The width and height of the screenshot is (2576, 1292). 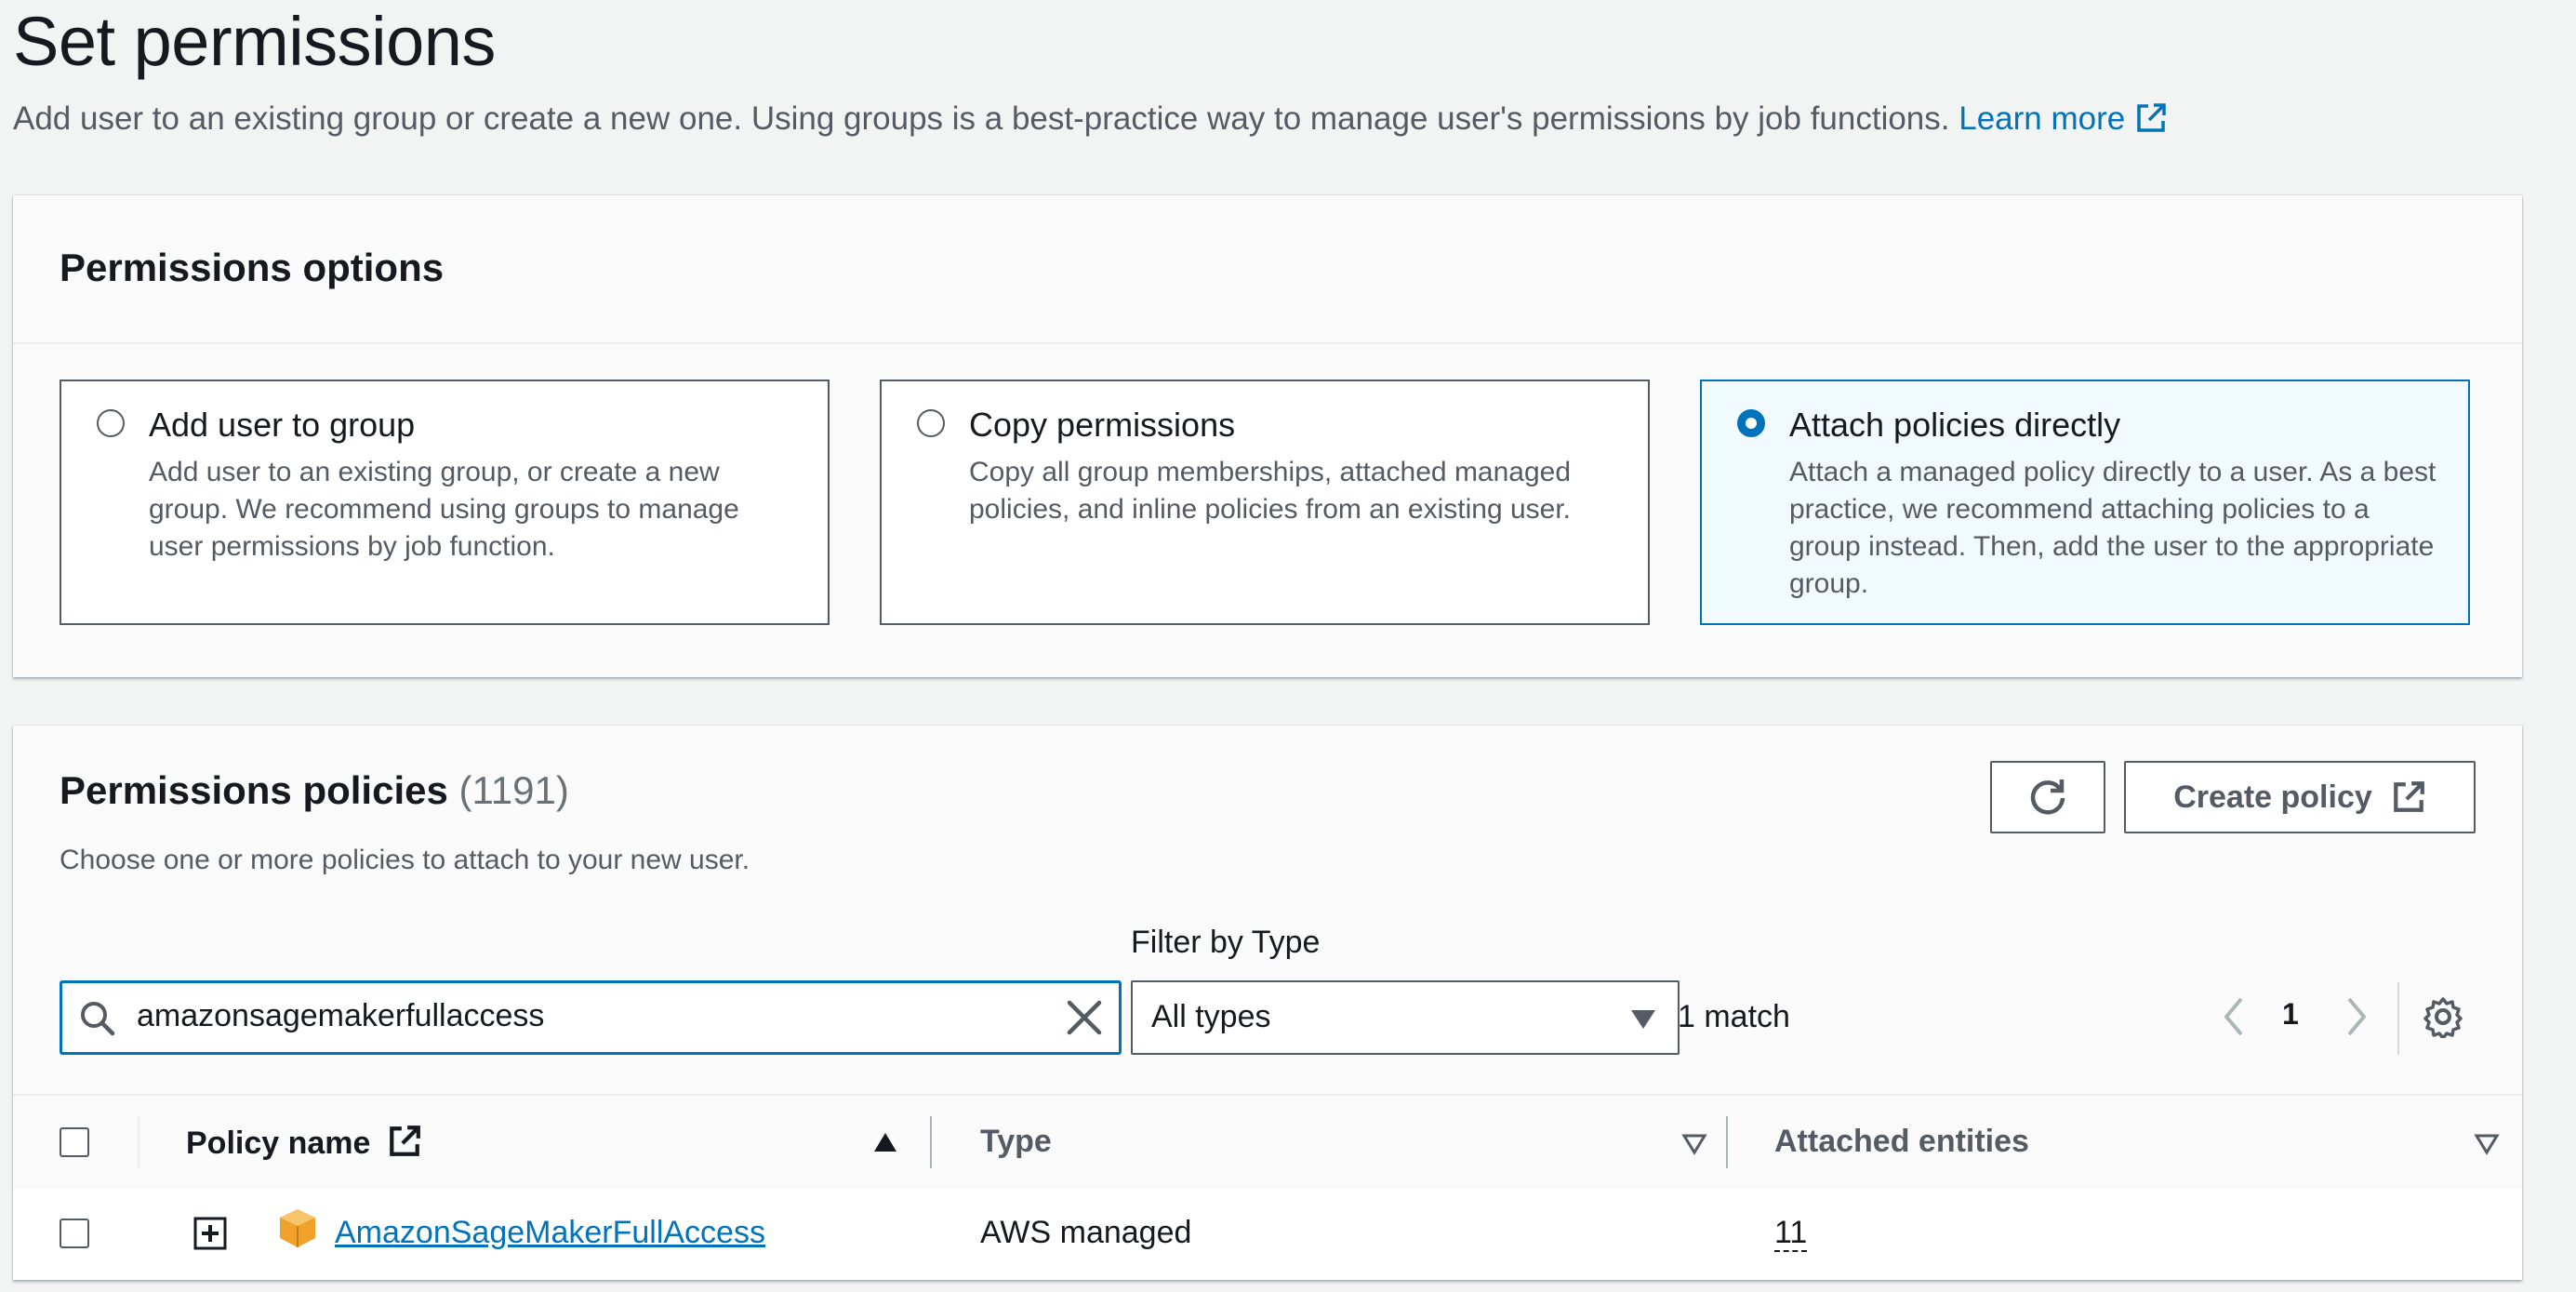 What do you see at coordinates (1267, 1234) in the screenshot?
I see `table-row: AmazonSageMakerFullAccess AWS managed 11` at bounding box center [1267, 1234].